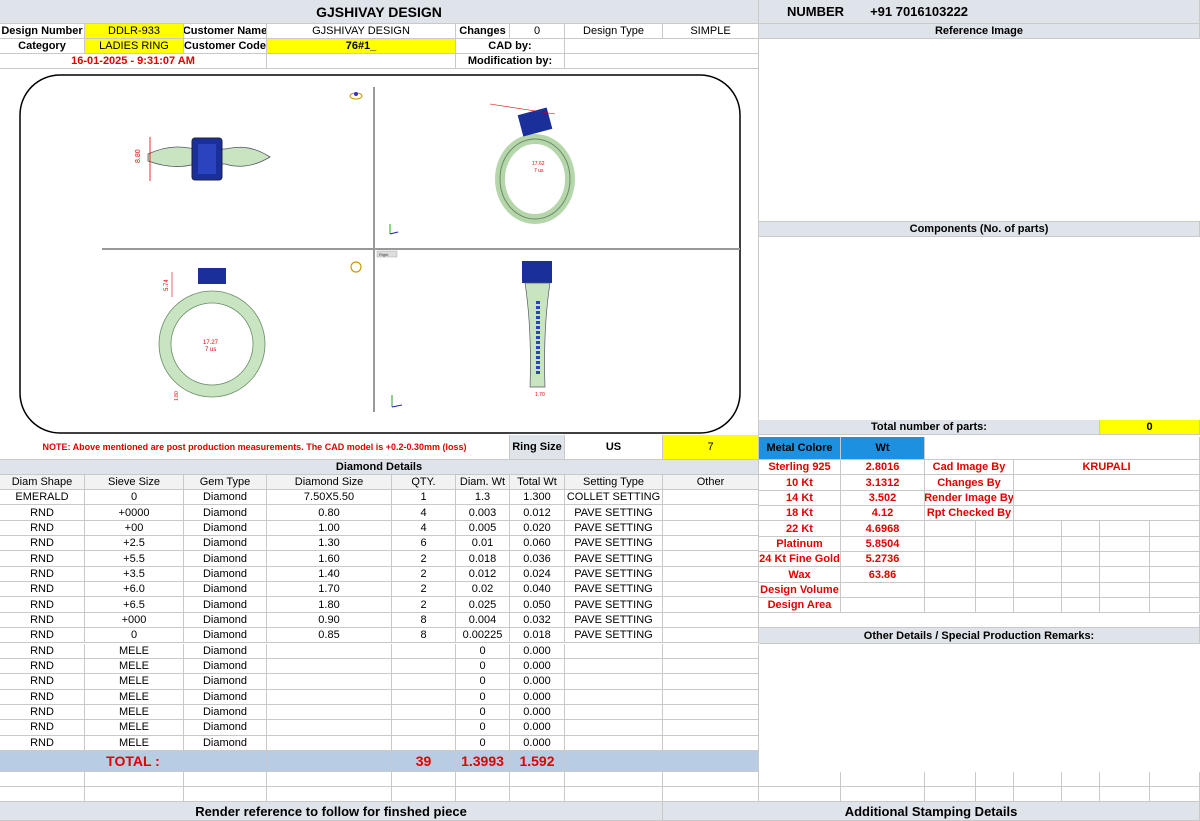  Describe the element at coordinates (711, 447) in the screenshot. I see `ring-size-value: 7` at that location.